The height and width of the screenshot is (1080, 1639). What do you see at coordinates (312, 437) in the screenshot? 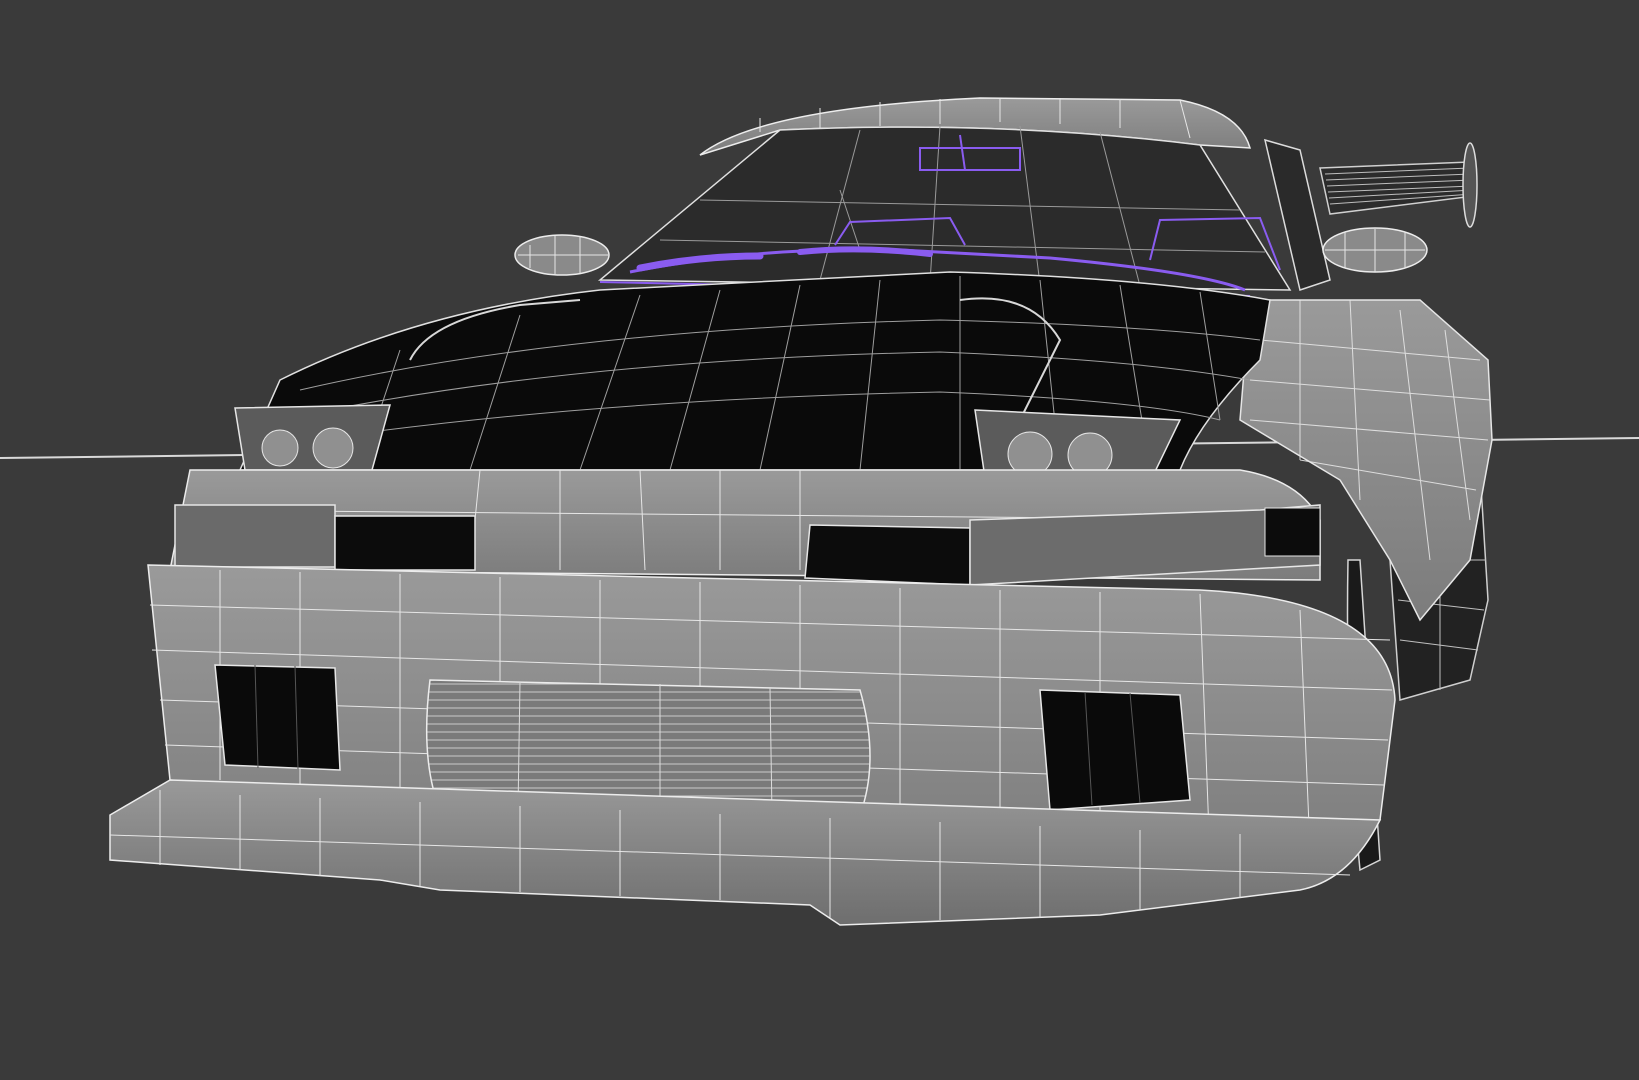
I see `headlight-left` at bounding box center [312, 437].